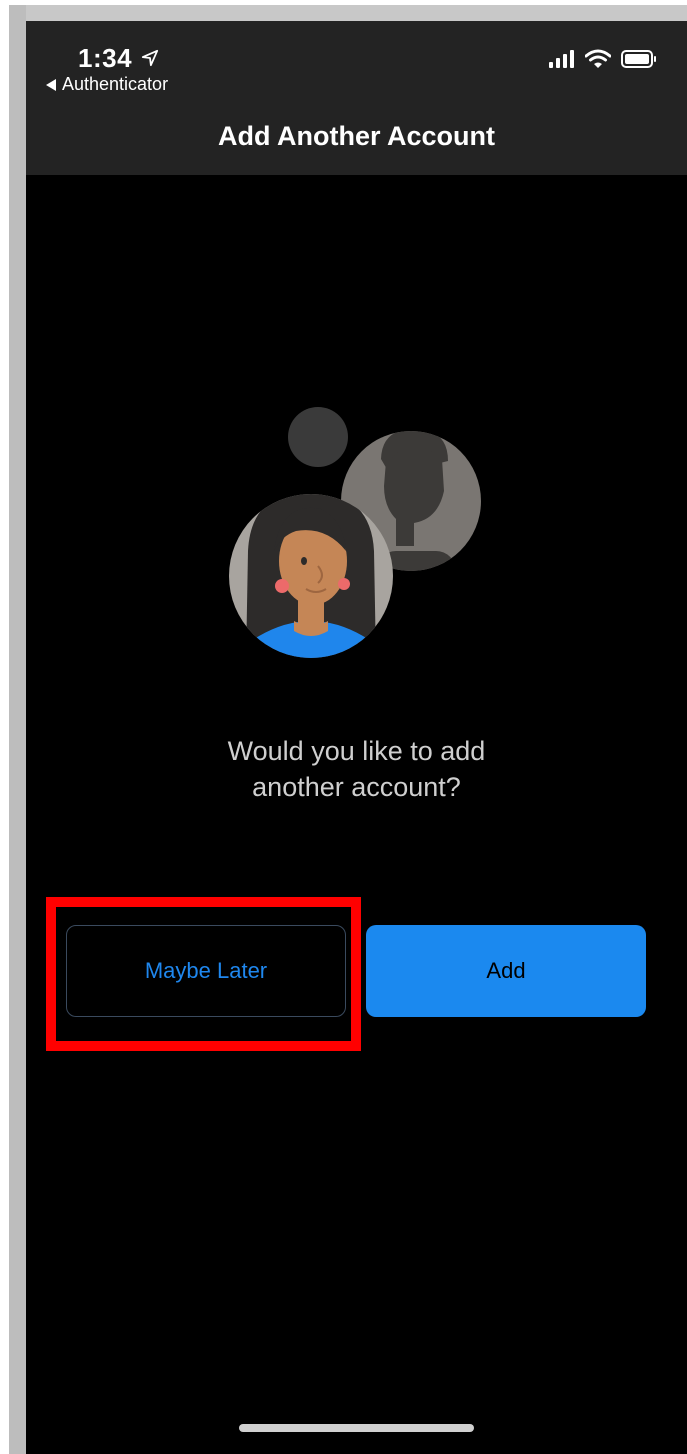  Describe the element at coordinates (561, 59) in the screenshot. I see `cellular-signal-icon` at that location.